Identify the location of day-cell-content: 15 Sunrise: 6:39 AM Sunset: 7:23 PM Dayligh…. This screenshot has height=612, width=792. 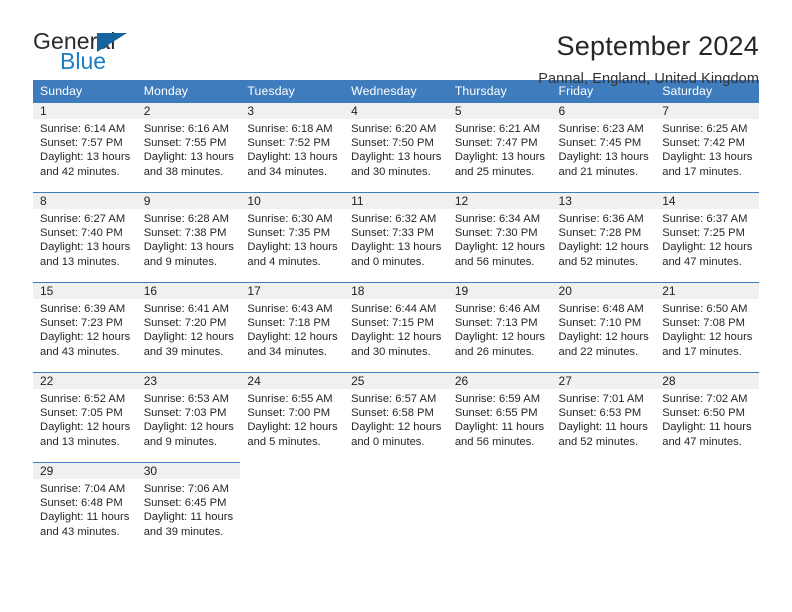
(85, 327).